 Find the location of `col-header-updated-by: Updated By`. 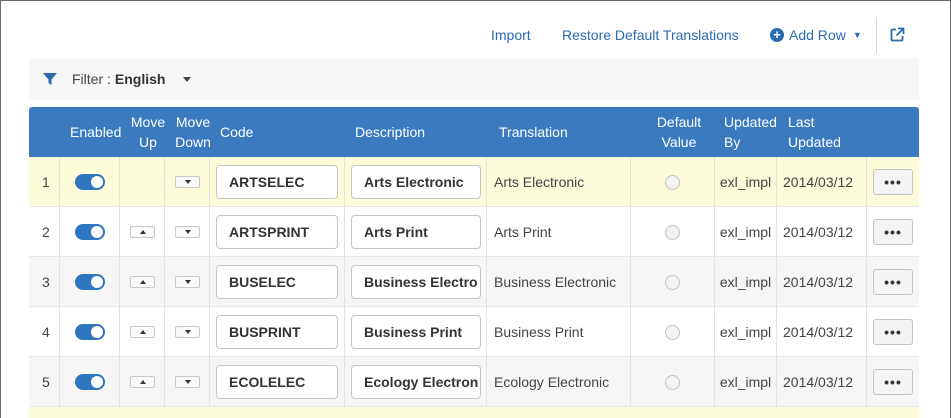

col-header-updated-by: Updated By is located at coordinates (750, 132).